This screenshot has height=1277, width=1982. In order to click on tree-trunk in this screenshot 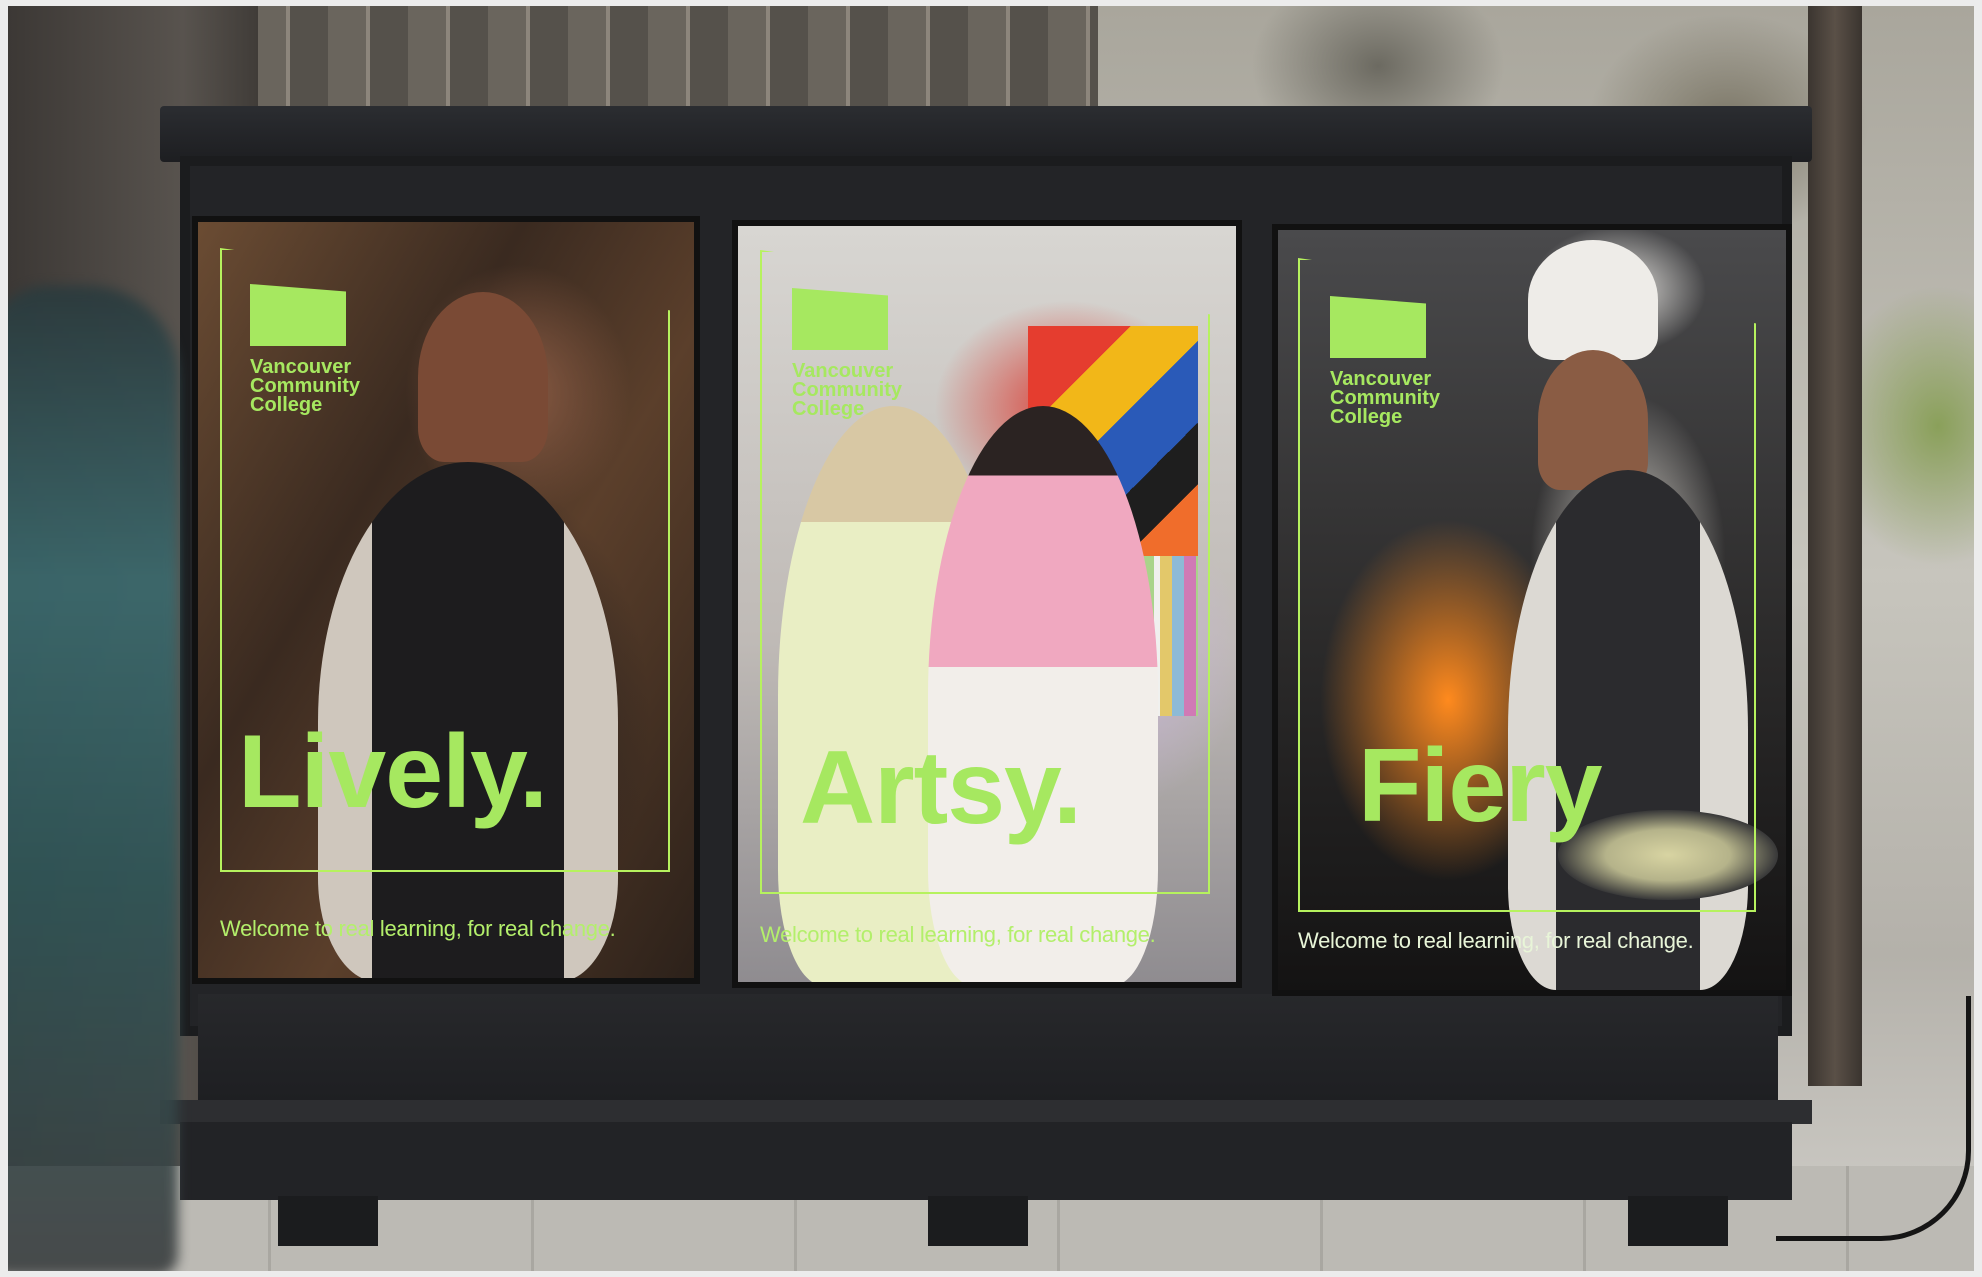, I will do `click(1835, 546)`.